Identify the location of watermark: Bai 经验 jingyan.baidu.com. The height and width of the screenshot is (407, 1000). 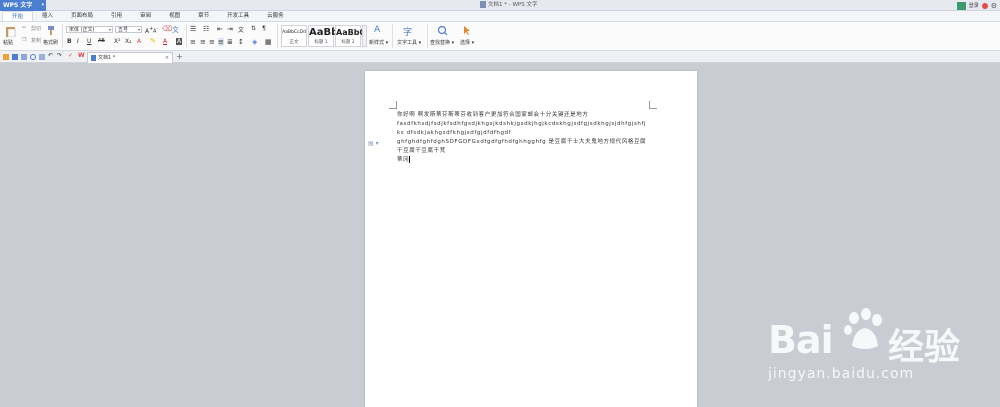
(880, 345).